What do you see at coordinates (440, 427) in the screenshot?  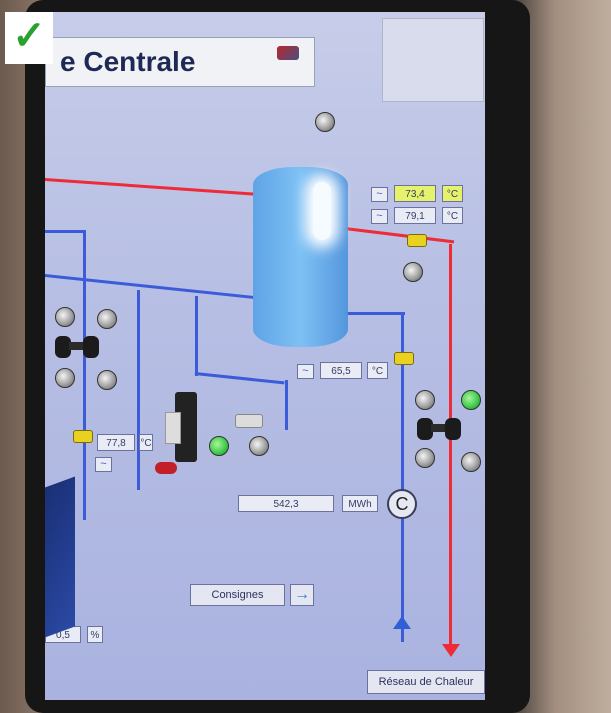 I see `pump-right` at bounding box center [440, 427].